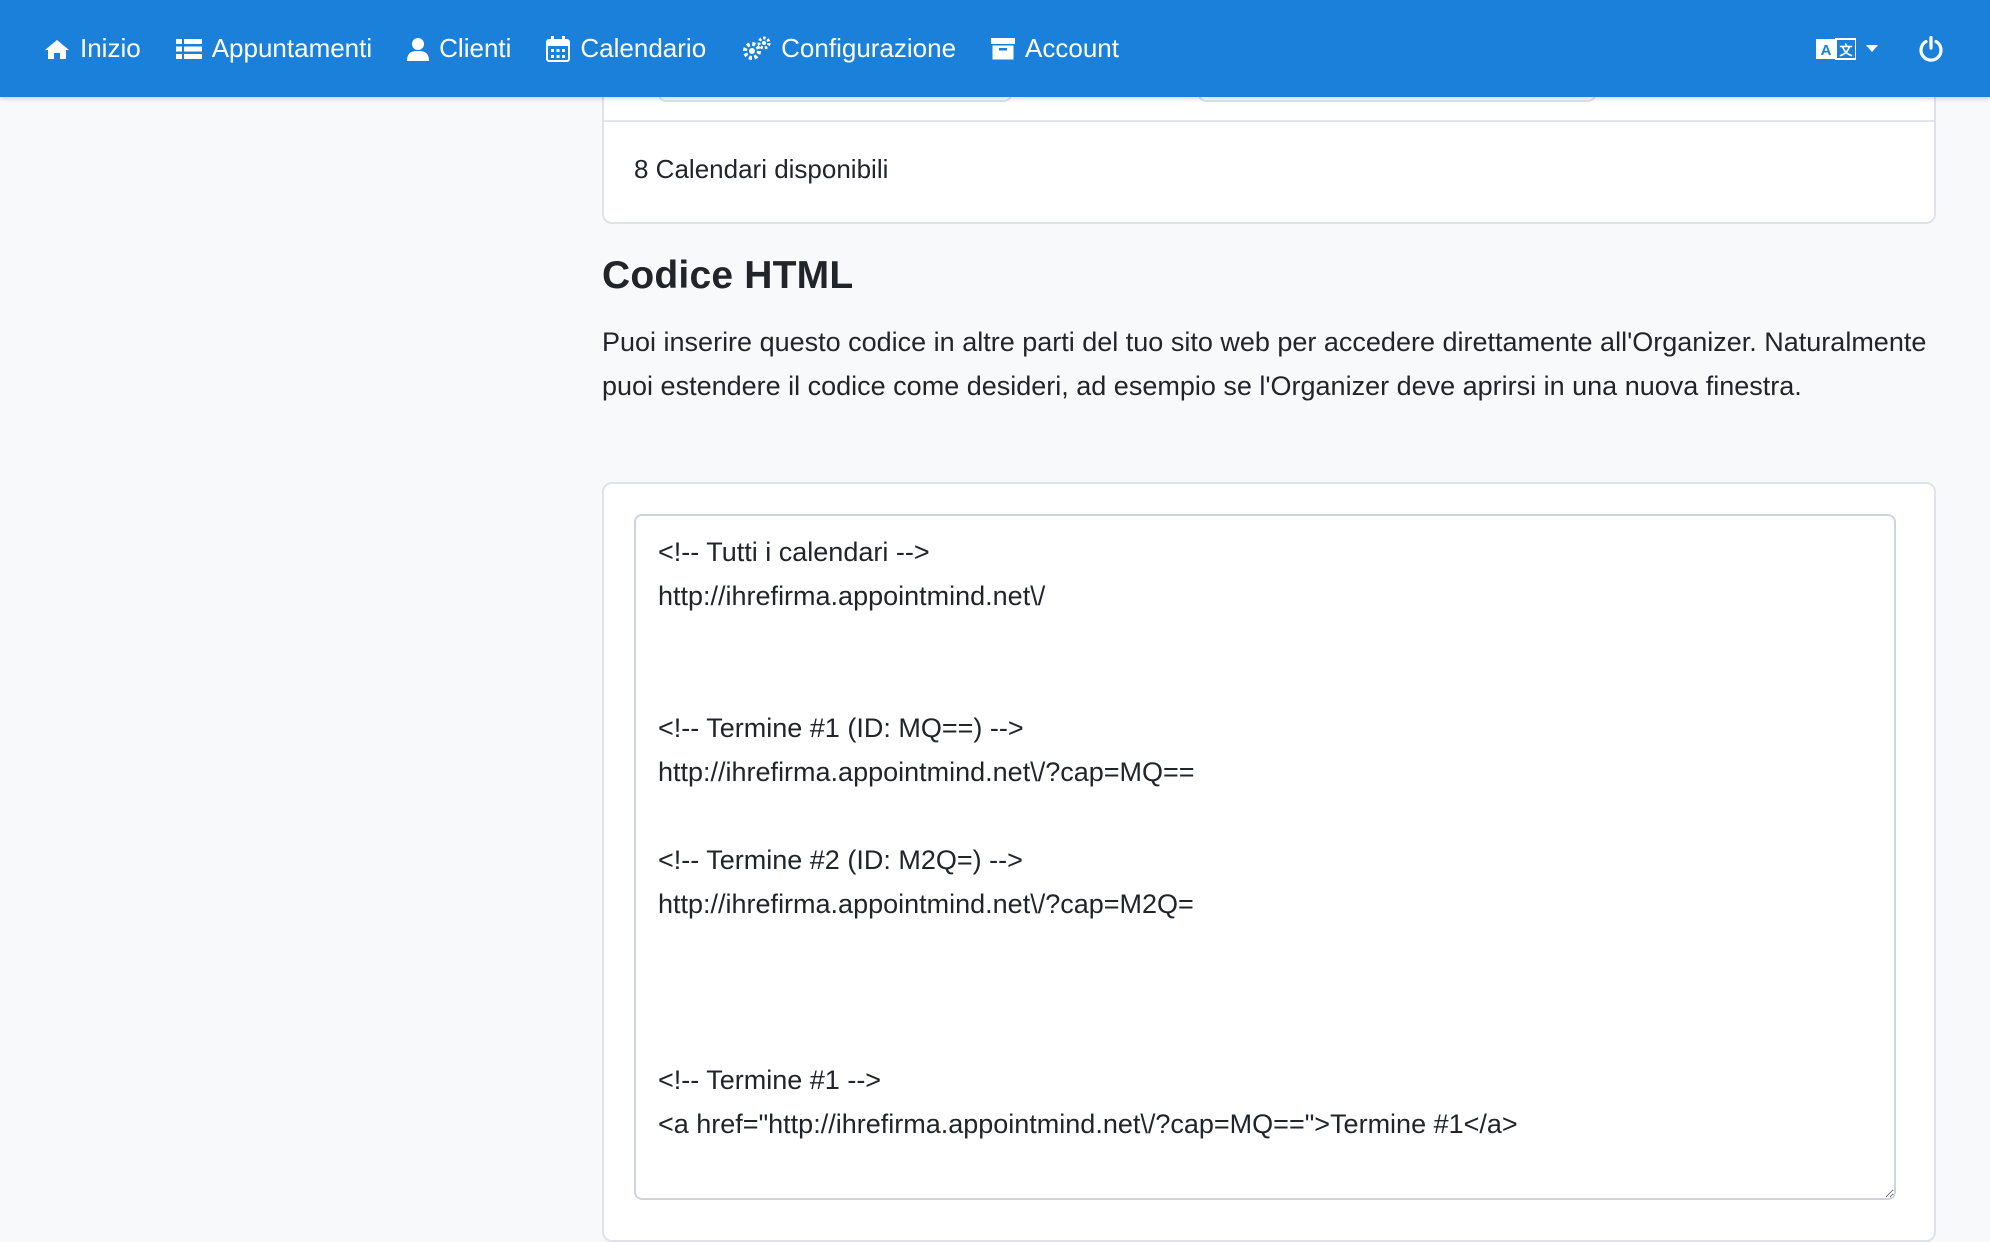 This screenshot has height=1242, width=1990. What do you see at coordinates (1846, 51) in the screenshot?
I see `svg-text: 文` at bounding box center [1846, 51].